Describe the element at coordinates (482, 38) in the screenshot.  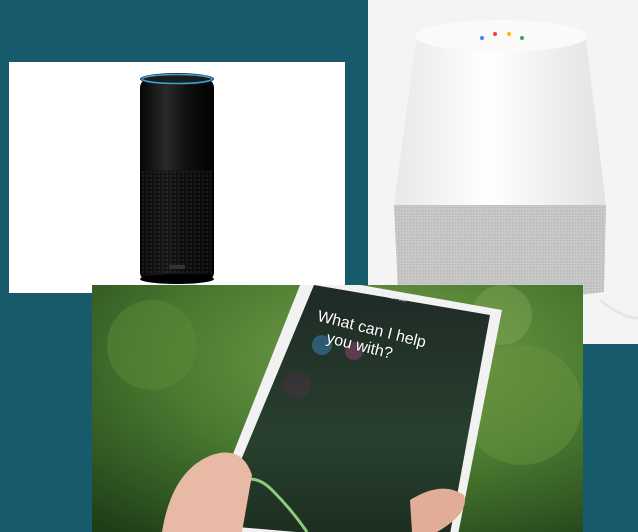
I see `led-dot-blue` at that location.